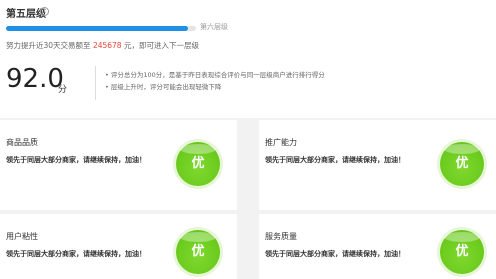 The width and height of the screenshot is (496, 279). I want to click on upgrade-hint-prefix: 努力提升近30天交易额至, so click(48, 45).